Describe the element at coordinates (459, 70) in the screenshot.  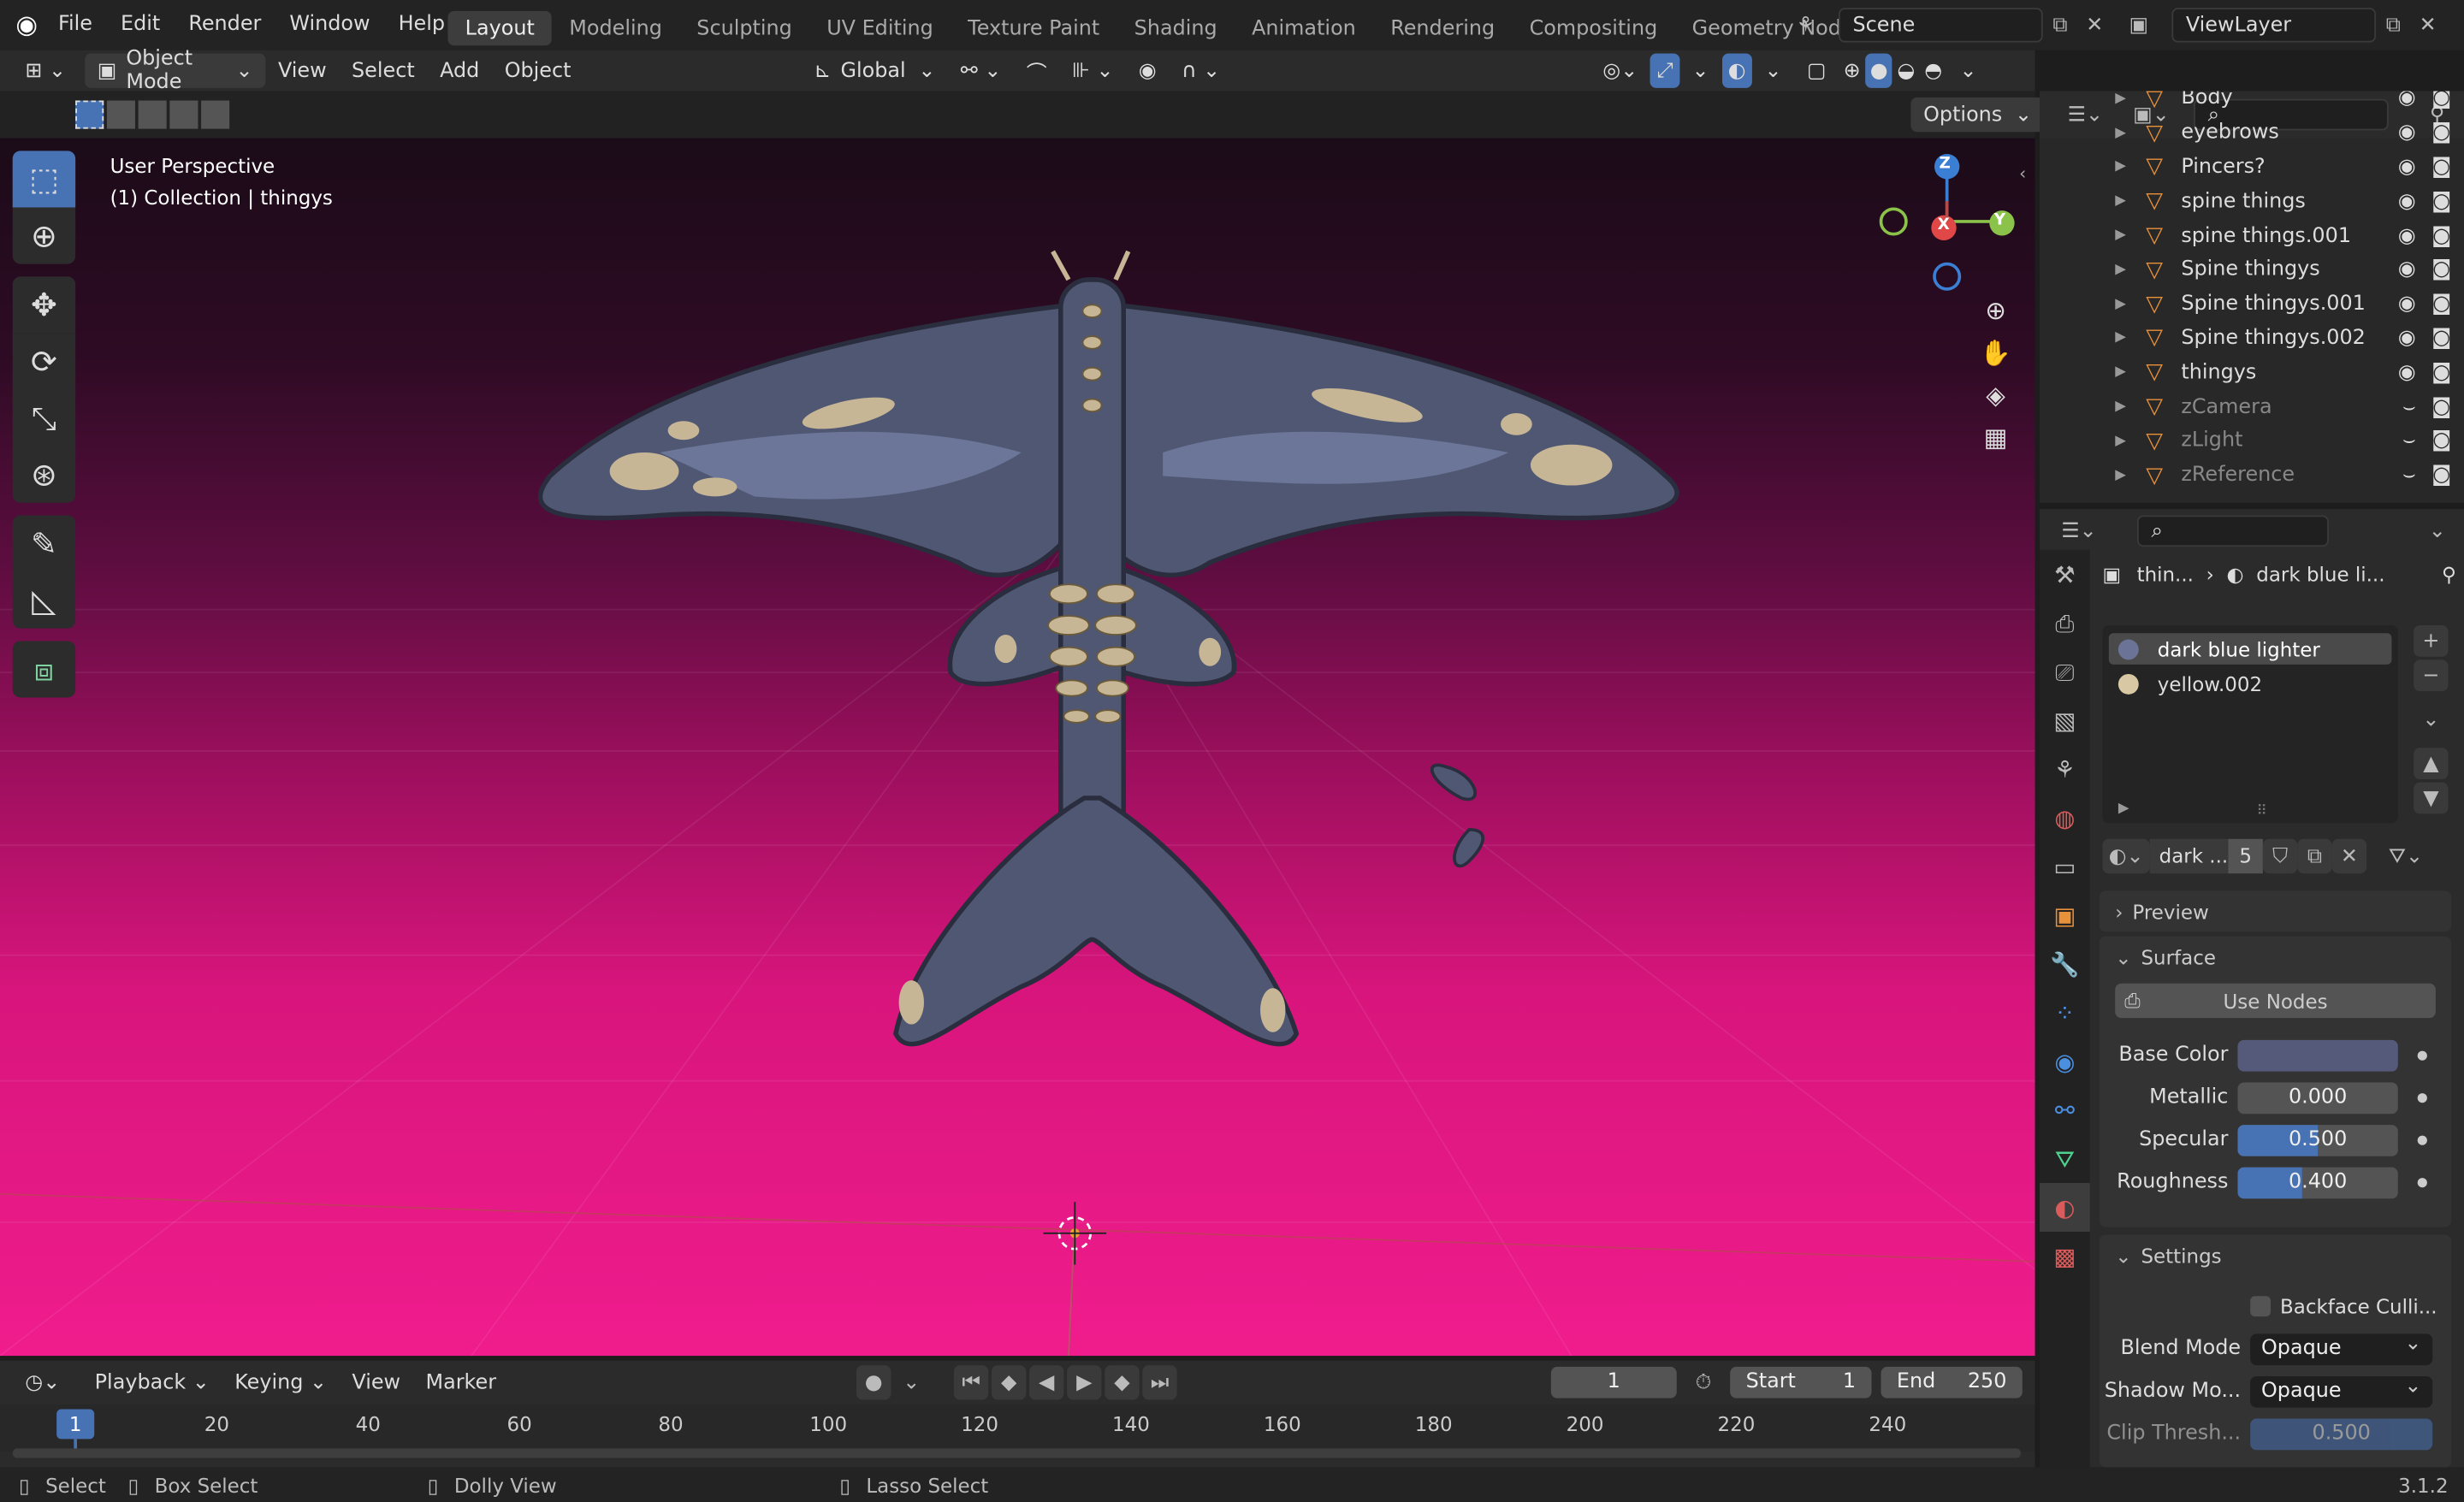
I see `menu-add: Add` at that location.